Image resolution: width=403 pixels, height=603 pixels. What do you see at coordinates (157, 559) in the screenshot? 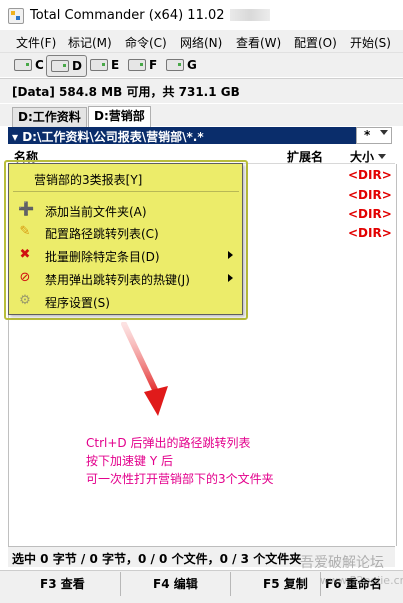
I see `selection-status: 选中 0 字节 / 0 字节，0 / 0 个文件，0 / 3 个文件夹` at bounding box center [157, 559].